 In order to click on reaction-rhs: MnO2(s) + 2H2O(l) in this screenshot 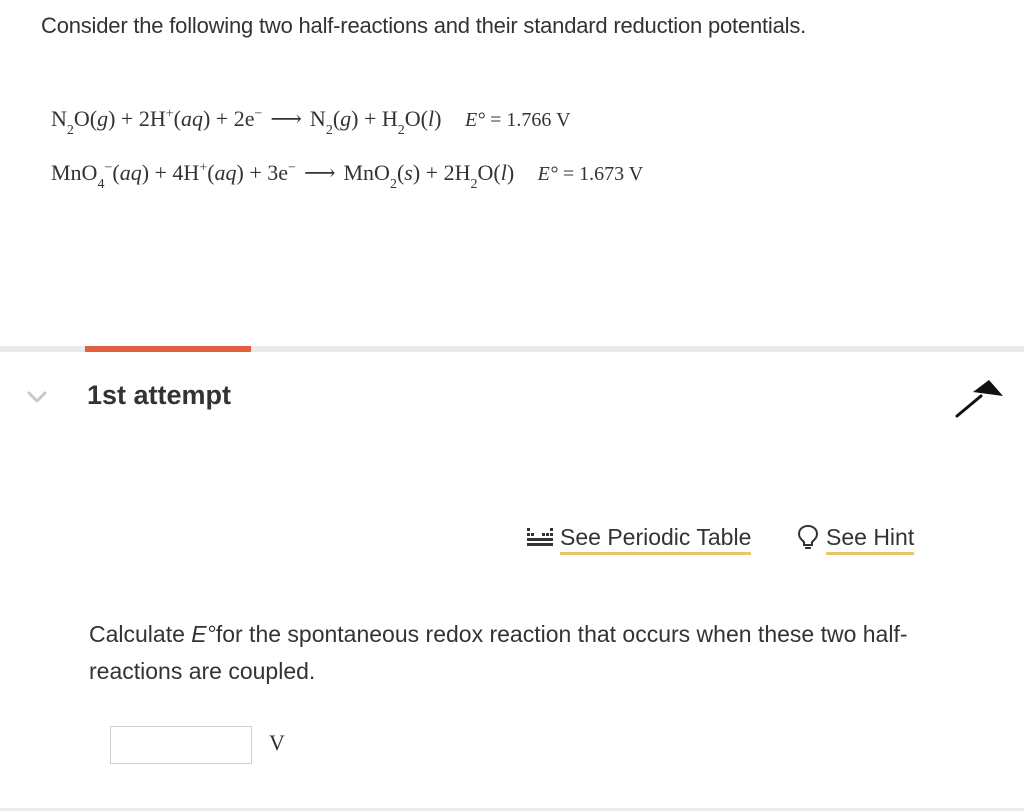, I will do `click(429, 176)`.